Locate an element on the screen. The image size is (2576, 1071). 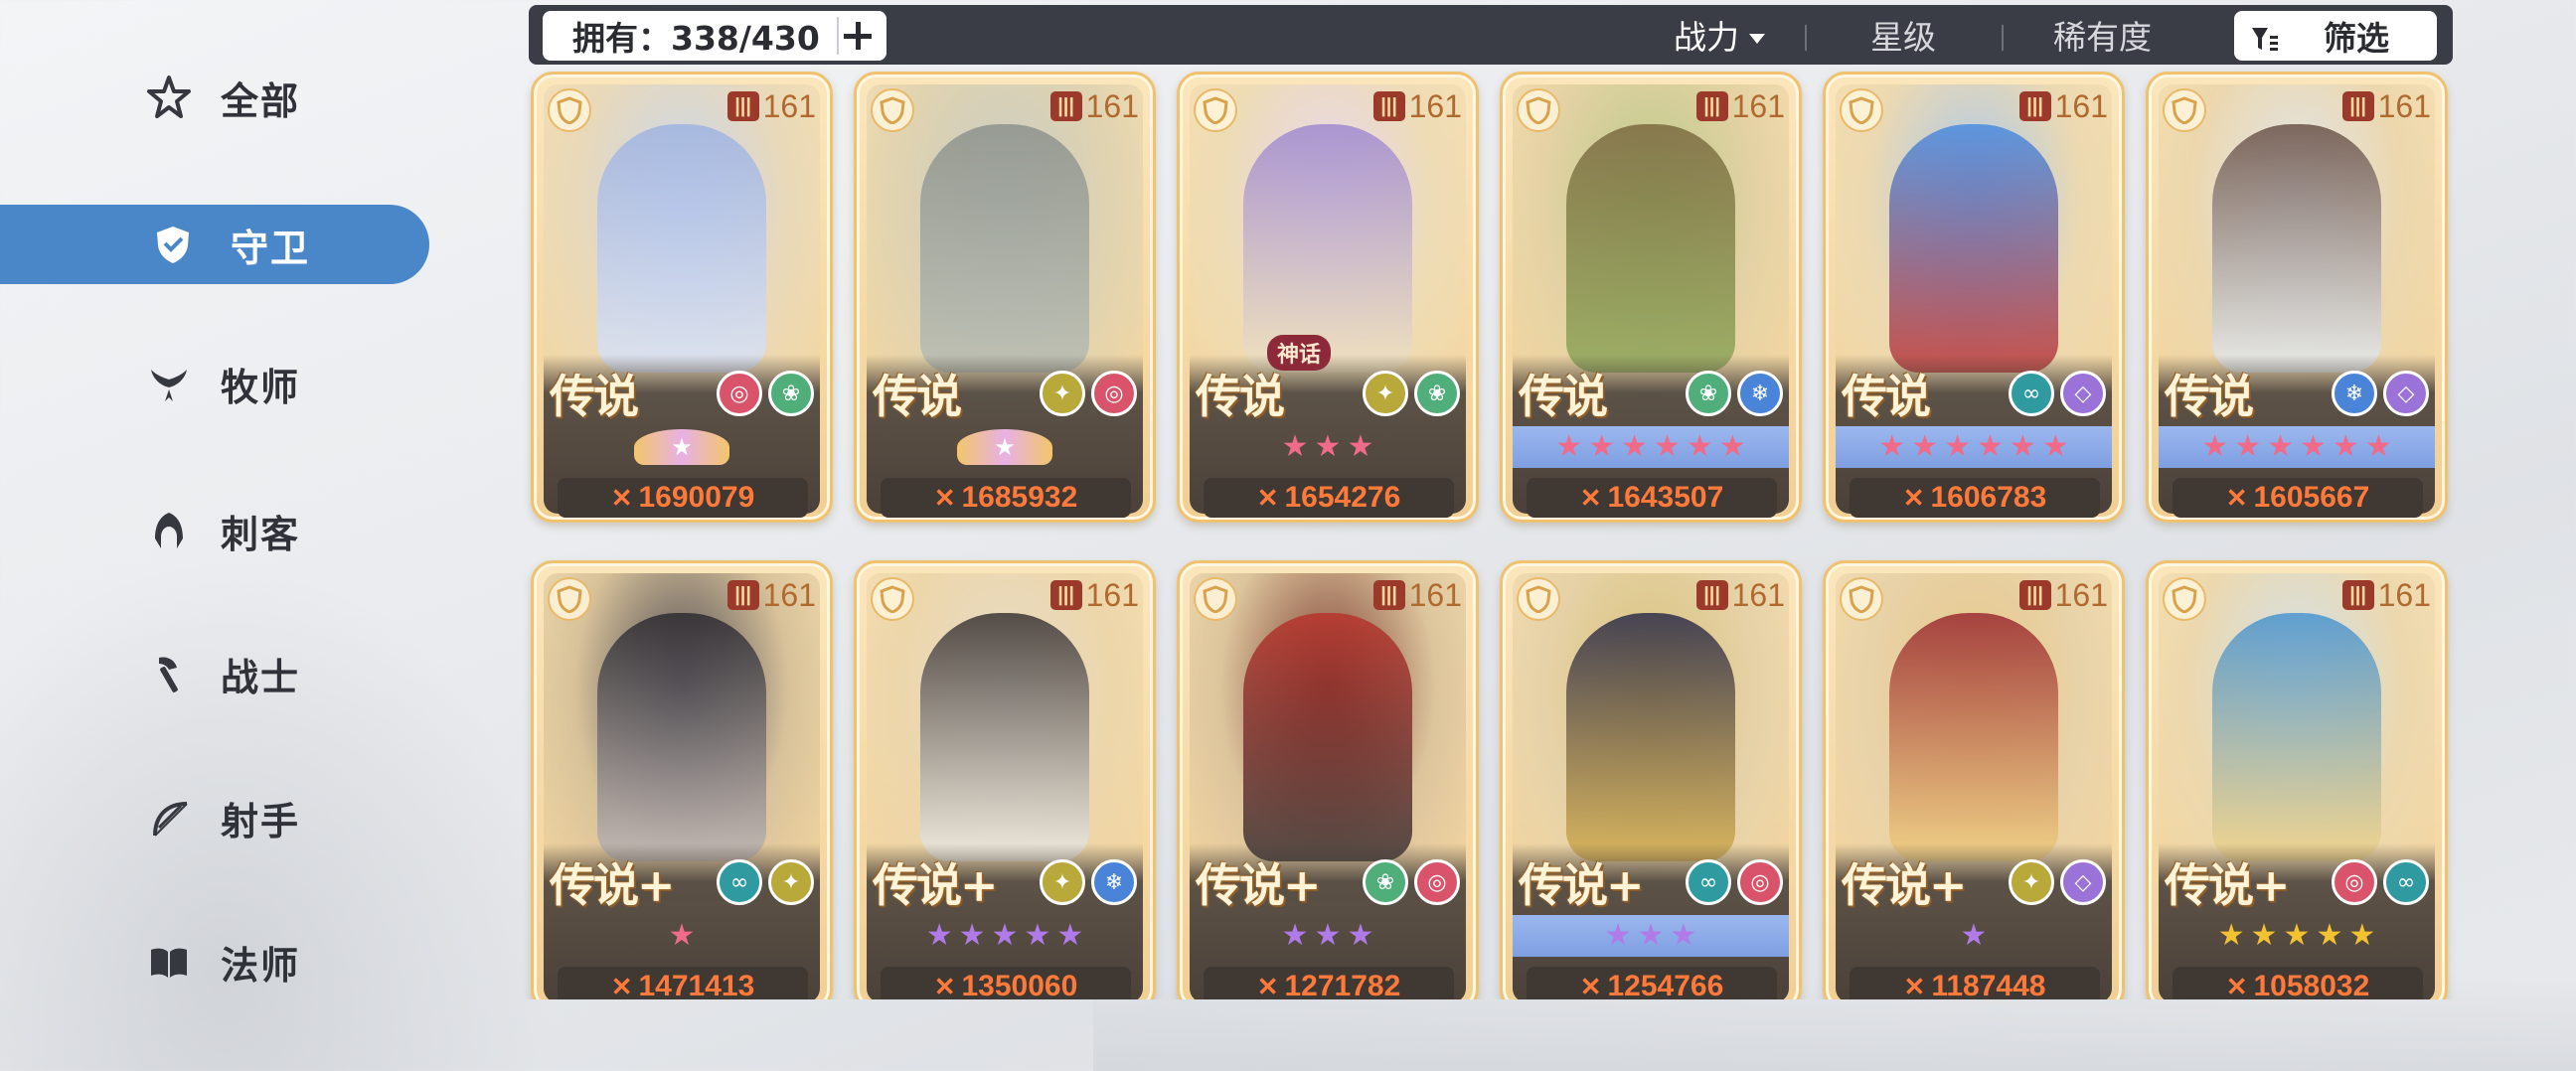
hero-card: ||| 161 传说 ❄ ◇ ★ ★ ★ ★ ★ ★ ✕ 1605667 is located at coordinates (2297, 298).